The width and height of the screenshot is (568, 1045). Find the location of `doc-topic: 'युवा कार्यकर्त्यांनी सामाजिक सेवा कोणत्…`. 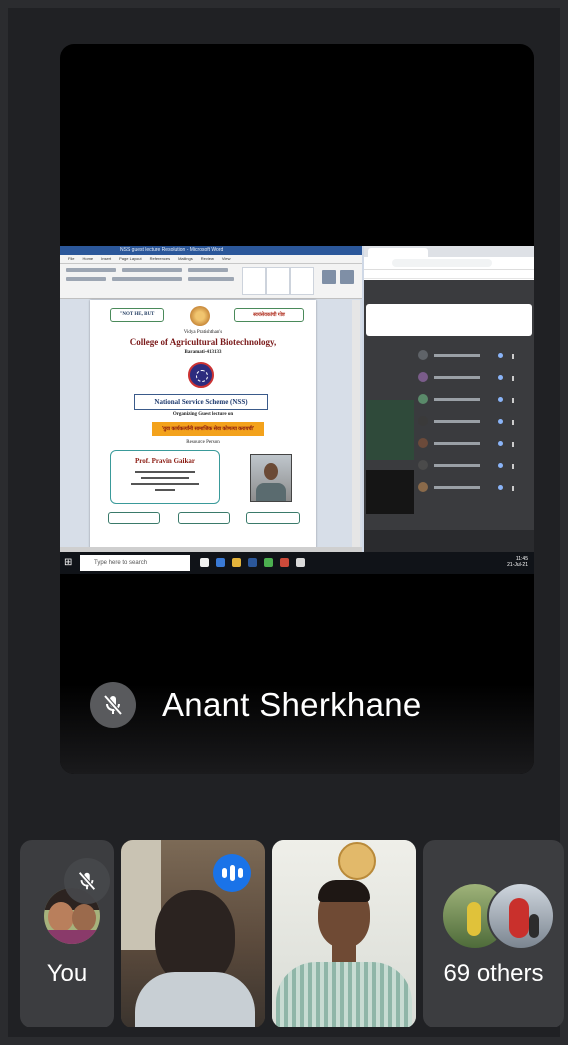

doc-topic: 'युवा कार्यकर्त्यांनी सामाजिक सेवा कोणत्… is located at coordinates (208, 429).